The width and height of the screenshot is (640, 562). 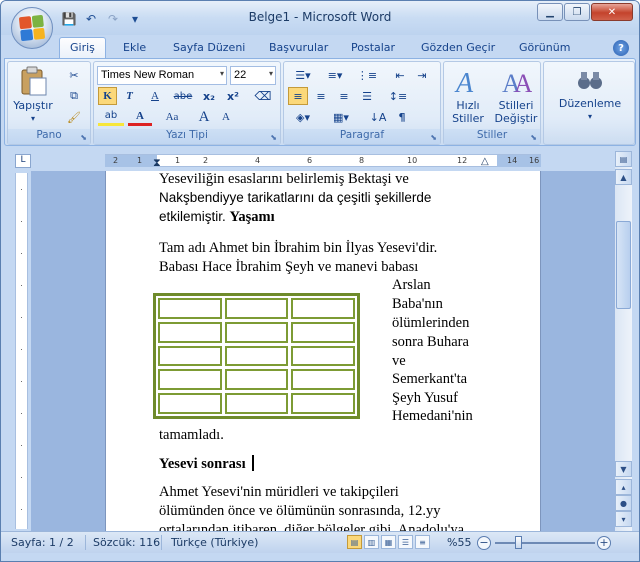 What do you see at coordinates (253, 75) in the screenshot?
I see `font-size-combo: 22 ▾` at bounding box center [253, 75].